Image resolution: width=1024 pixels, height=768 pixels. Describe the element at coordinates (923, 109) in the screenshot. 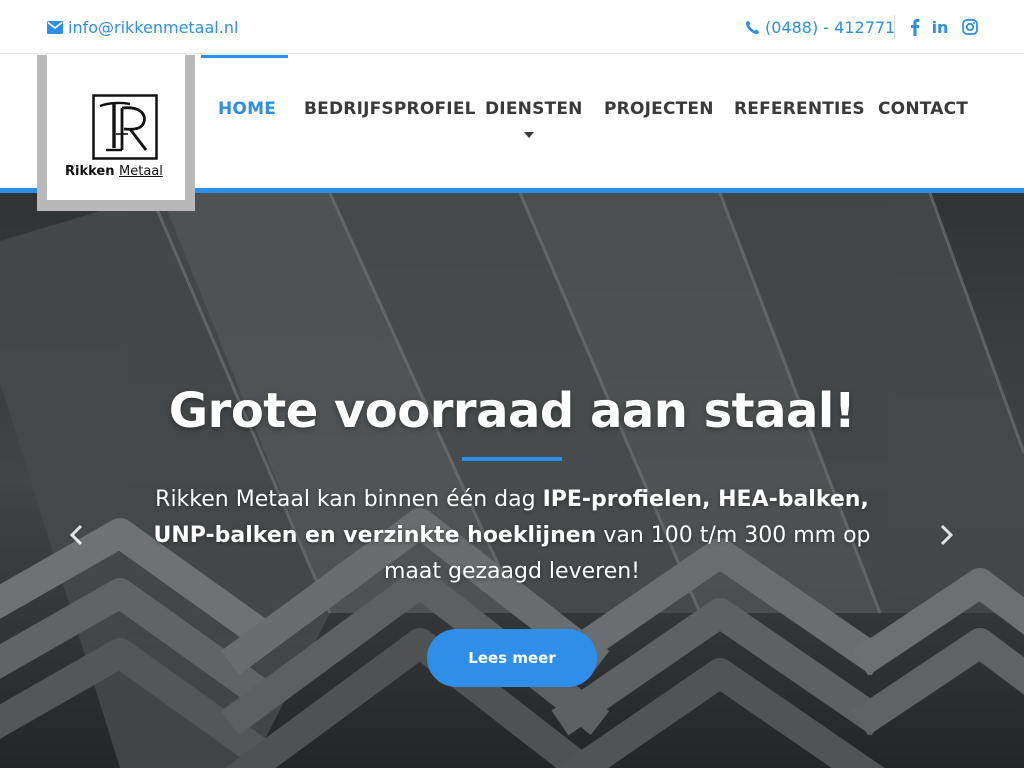

I see `nav-item-contact: CONTACT` at that location.